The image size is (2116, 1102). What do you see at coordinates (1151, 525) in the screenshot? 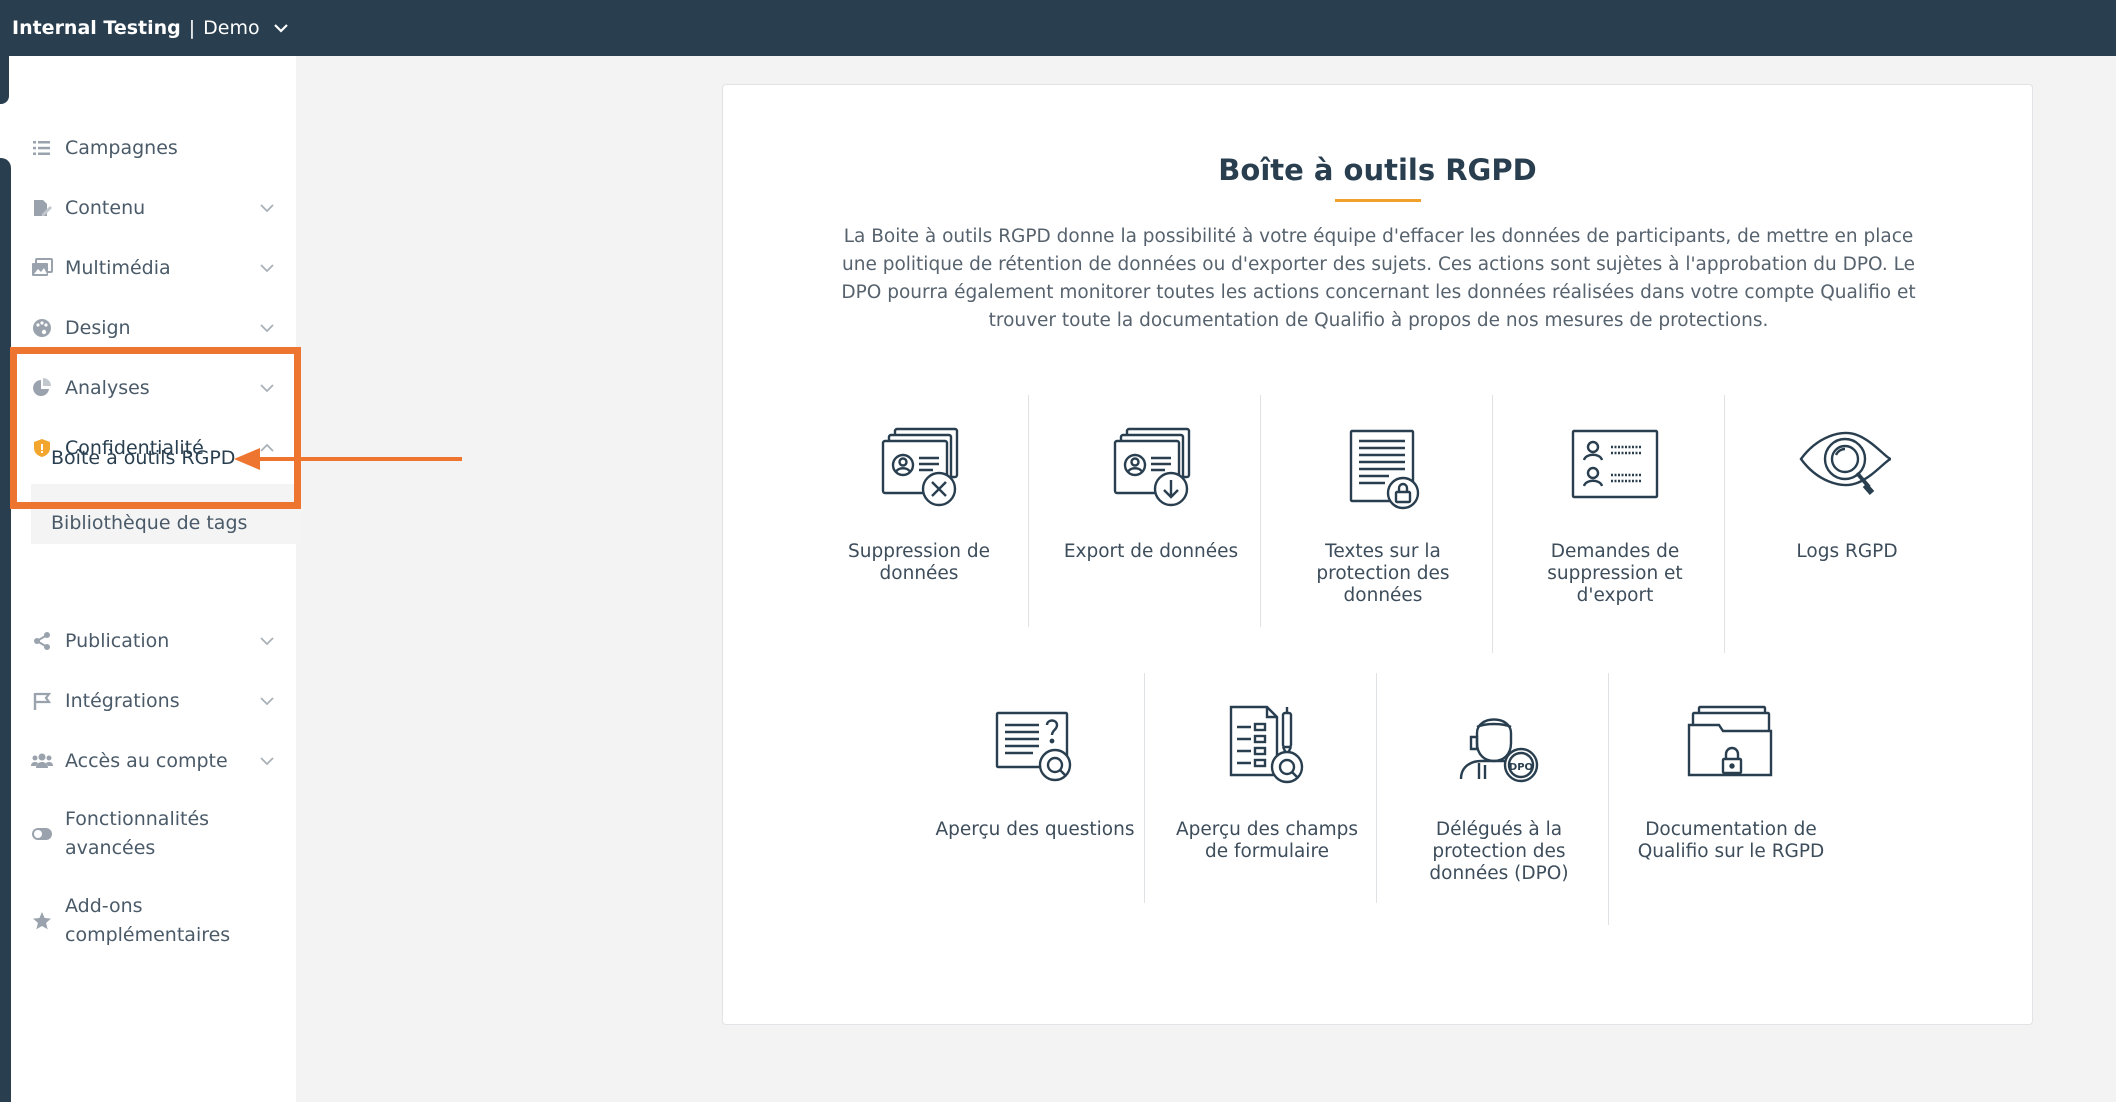
I see `tool-export-donnees: Export de données` at bounding box center [1151, 525].